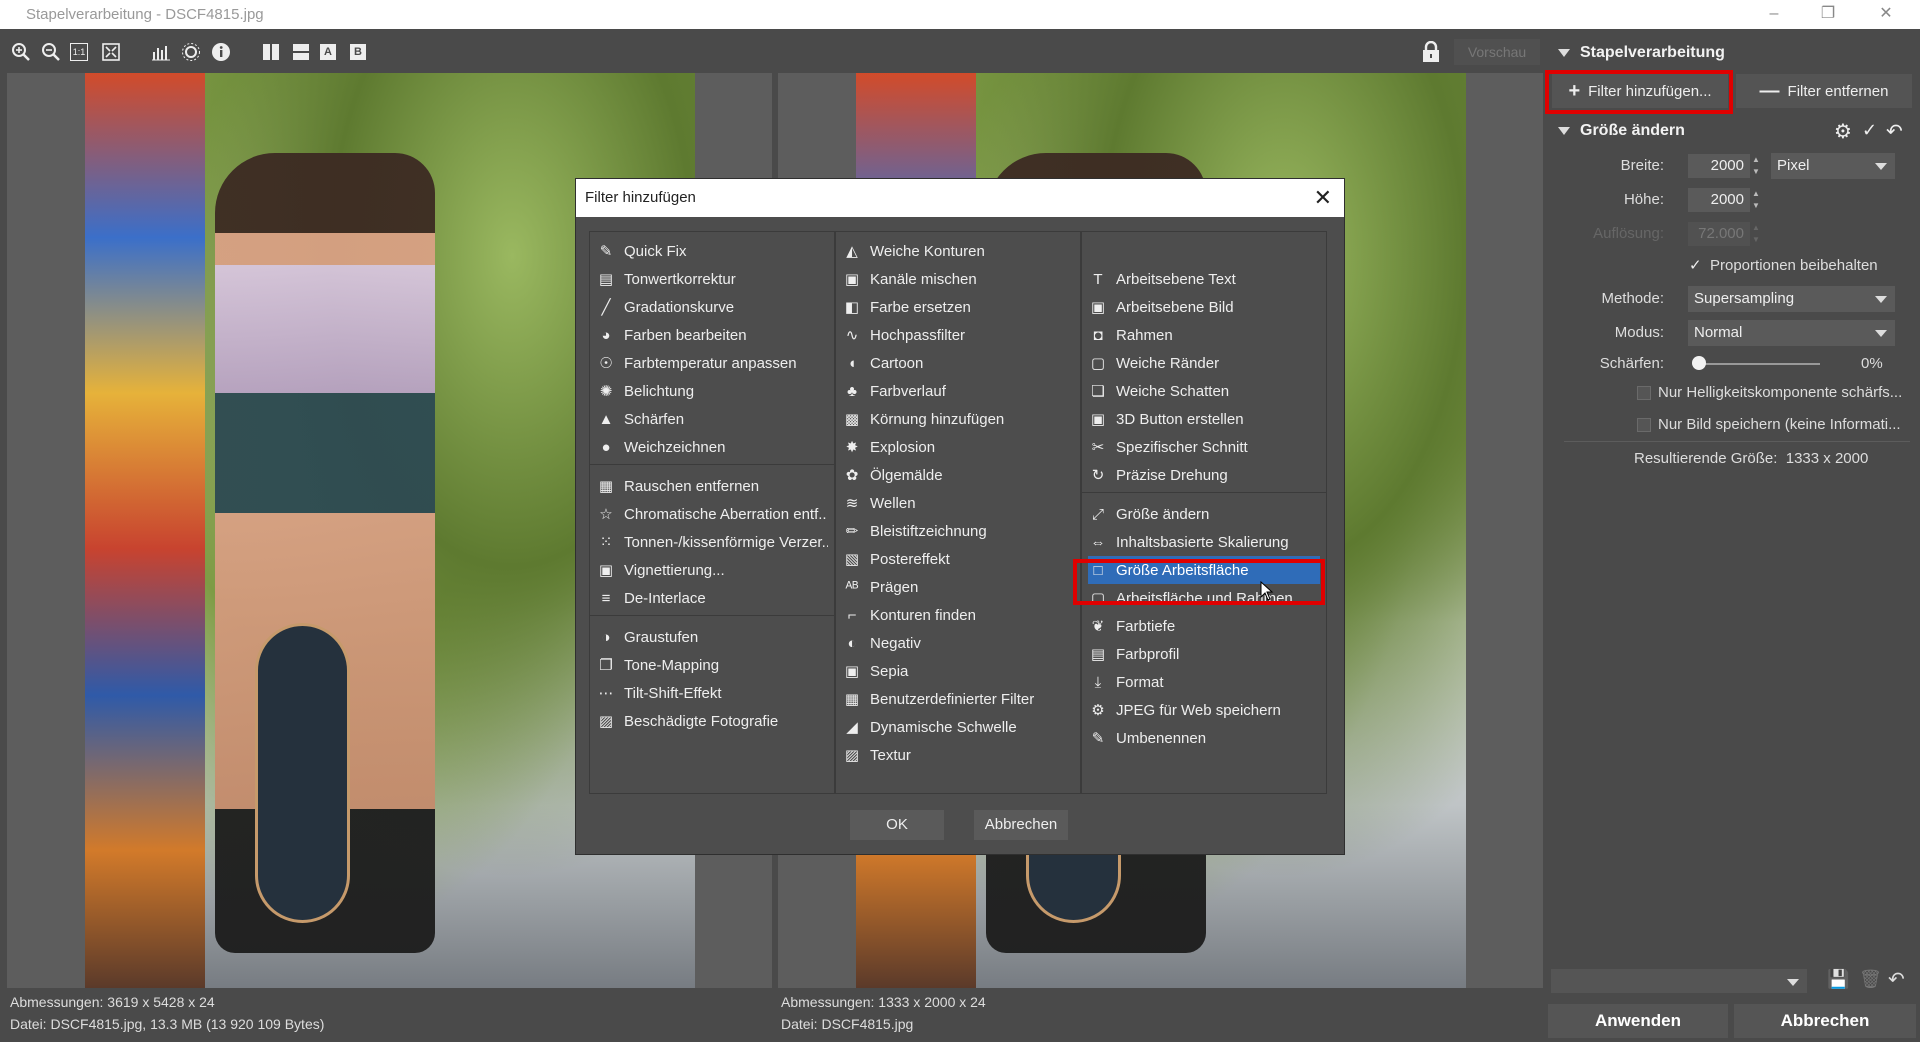 Image resolution: width=1920 pixels, height=1042 pixels. I want to click on checkmark-icon: ✓, so click(1695, 265).